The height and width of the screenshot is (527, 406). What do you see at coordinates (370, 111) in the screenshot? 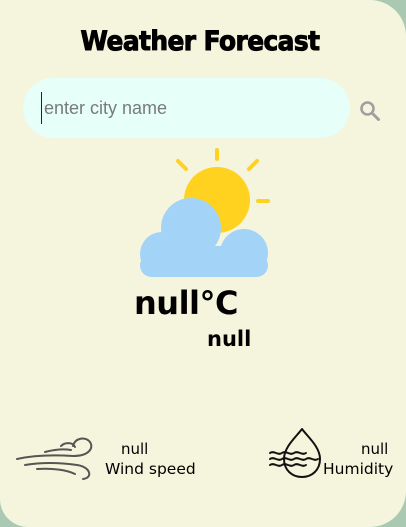
I see `search-icon` at bounding box center [370, 111].